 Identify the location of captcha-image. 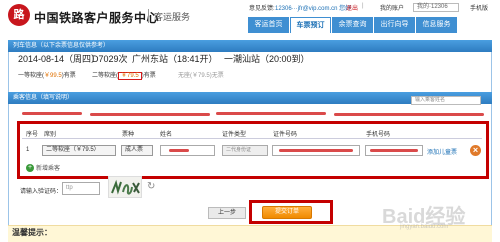
(125, 187).